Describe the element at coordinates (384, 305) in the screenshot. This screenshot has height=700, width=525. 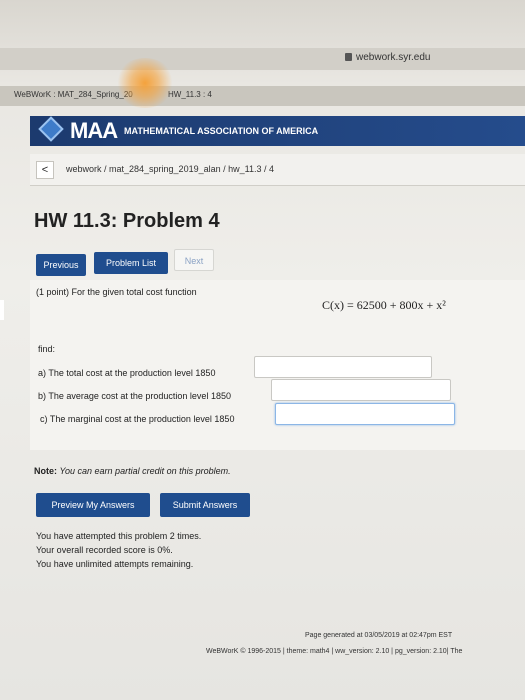
I see `cost-function-formula: C(x) = 62500 + 800x + x²` at that location.